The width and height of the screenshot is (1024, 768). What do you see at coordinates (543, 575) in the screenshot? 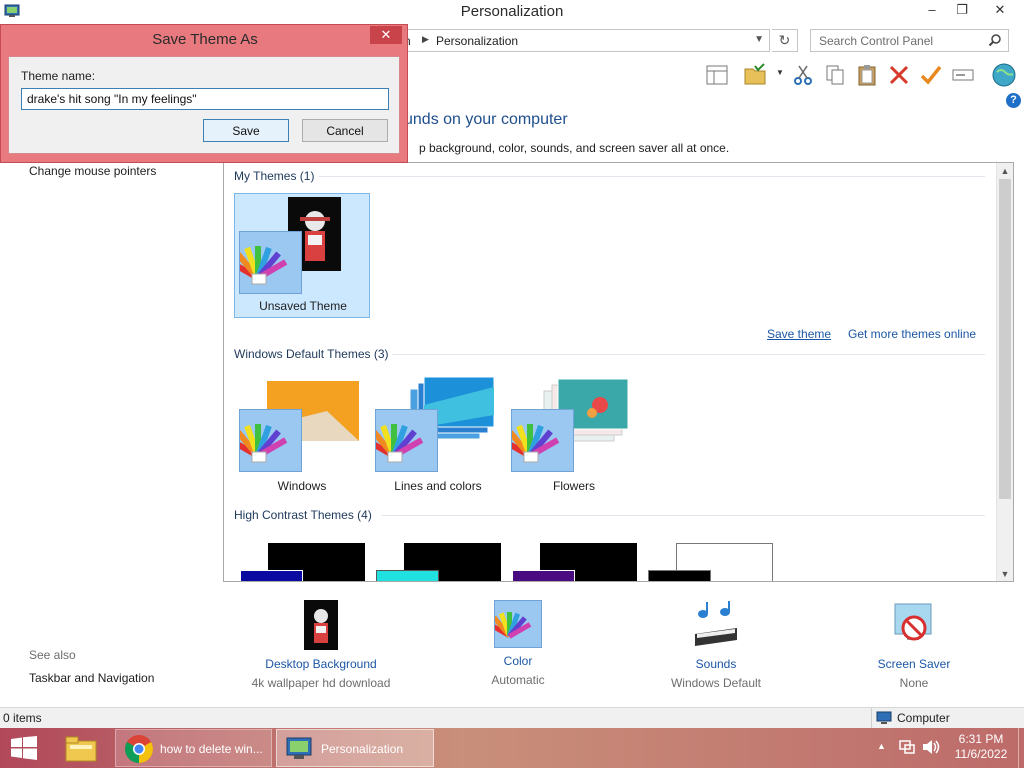
I see `high-contrast-3-tile` at bounding box center [543, 575].